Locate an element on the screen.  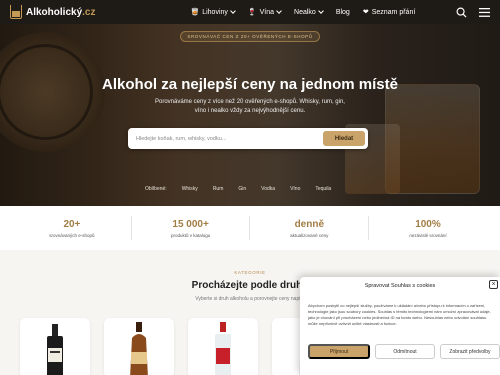
nav-vina: 🍷 Vína is located at coordinates (264, 12).